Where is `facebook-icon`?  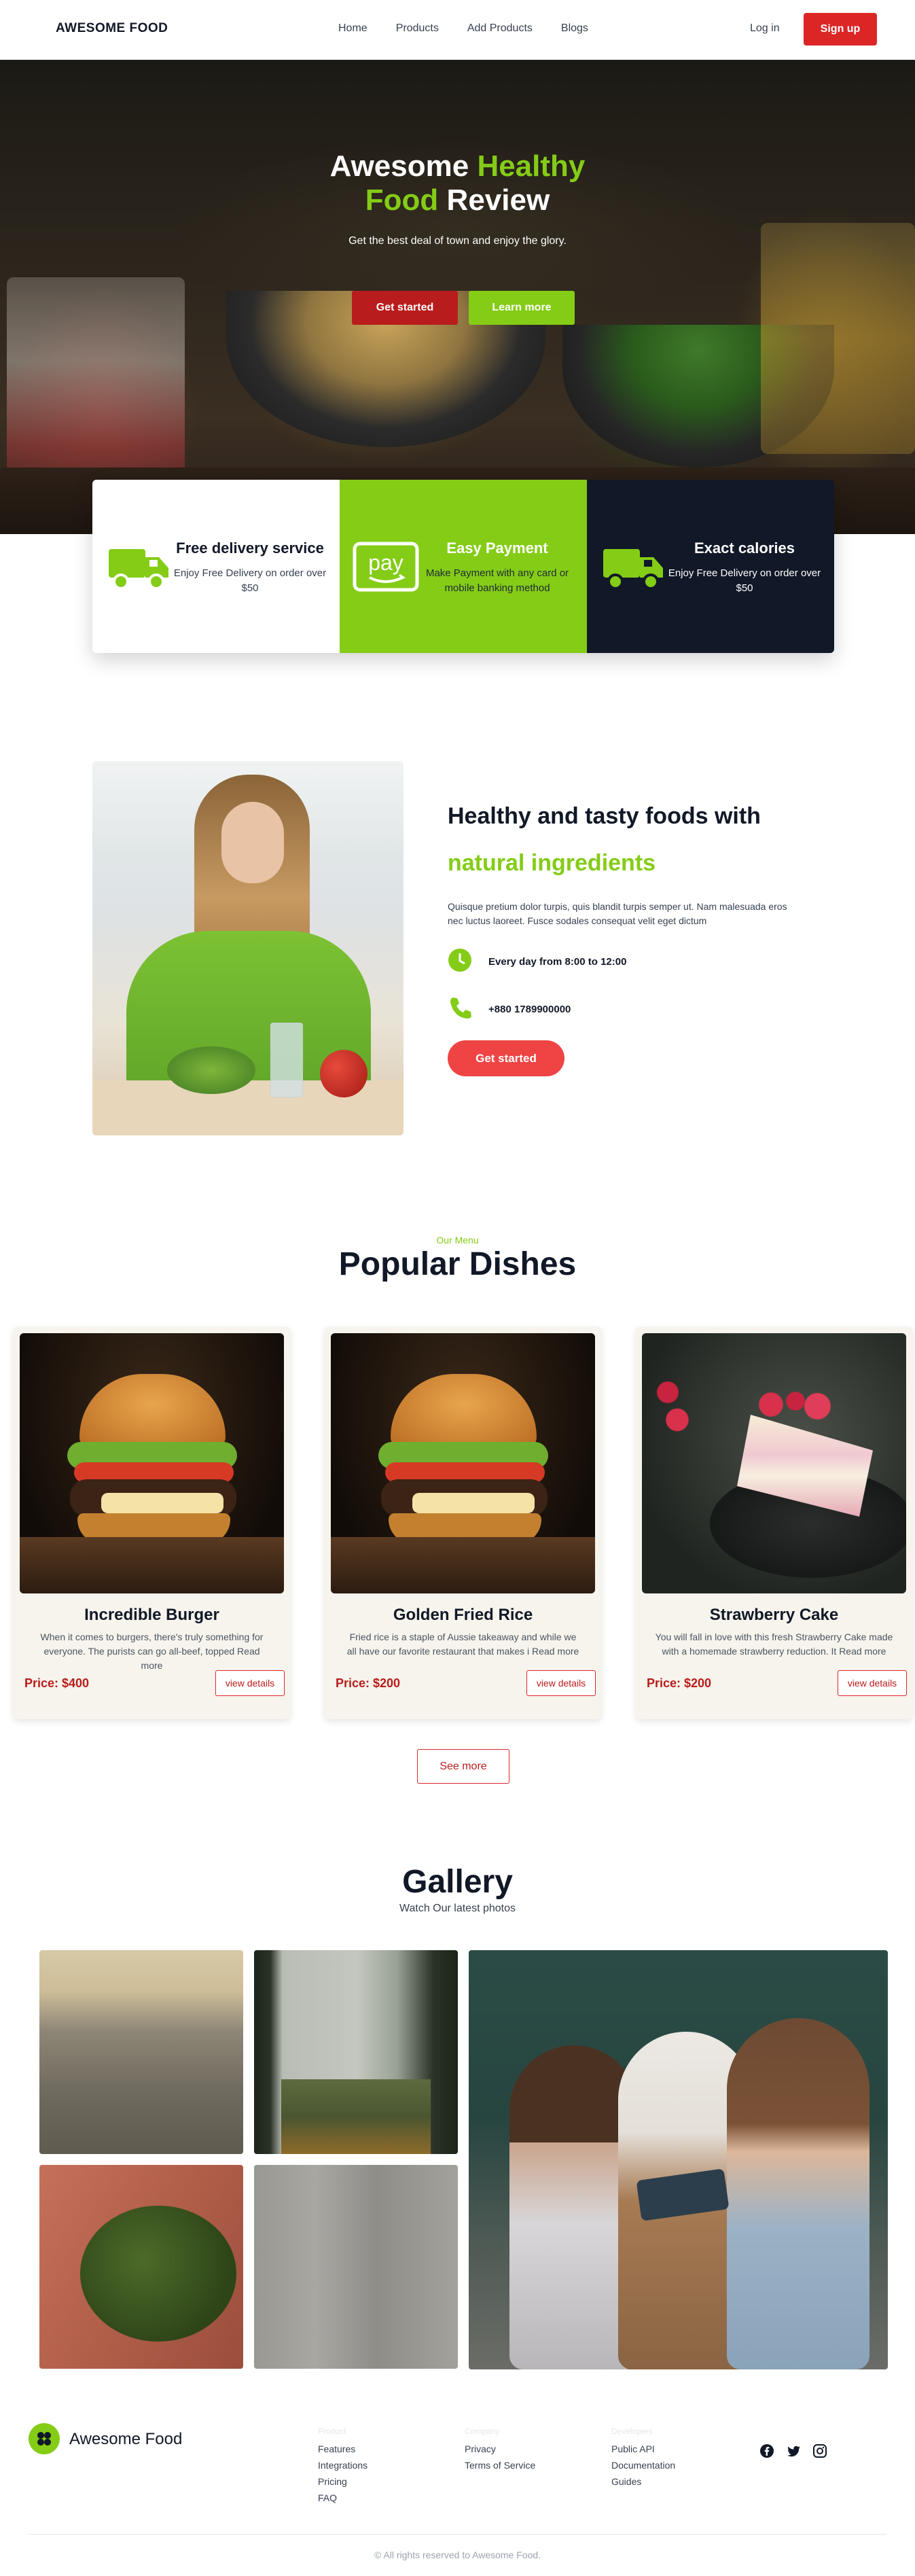
facebook-icon is located at coordinates (766, 2452).